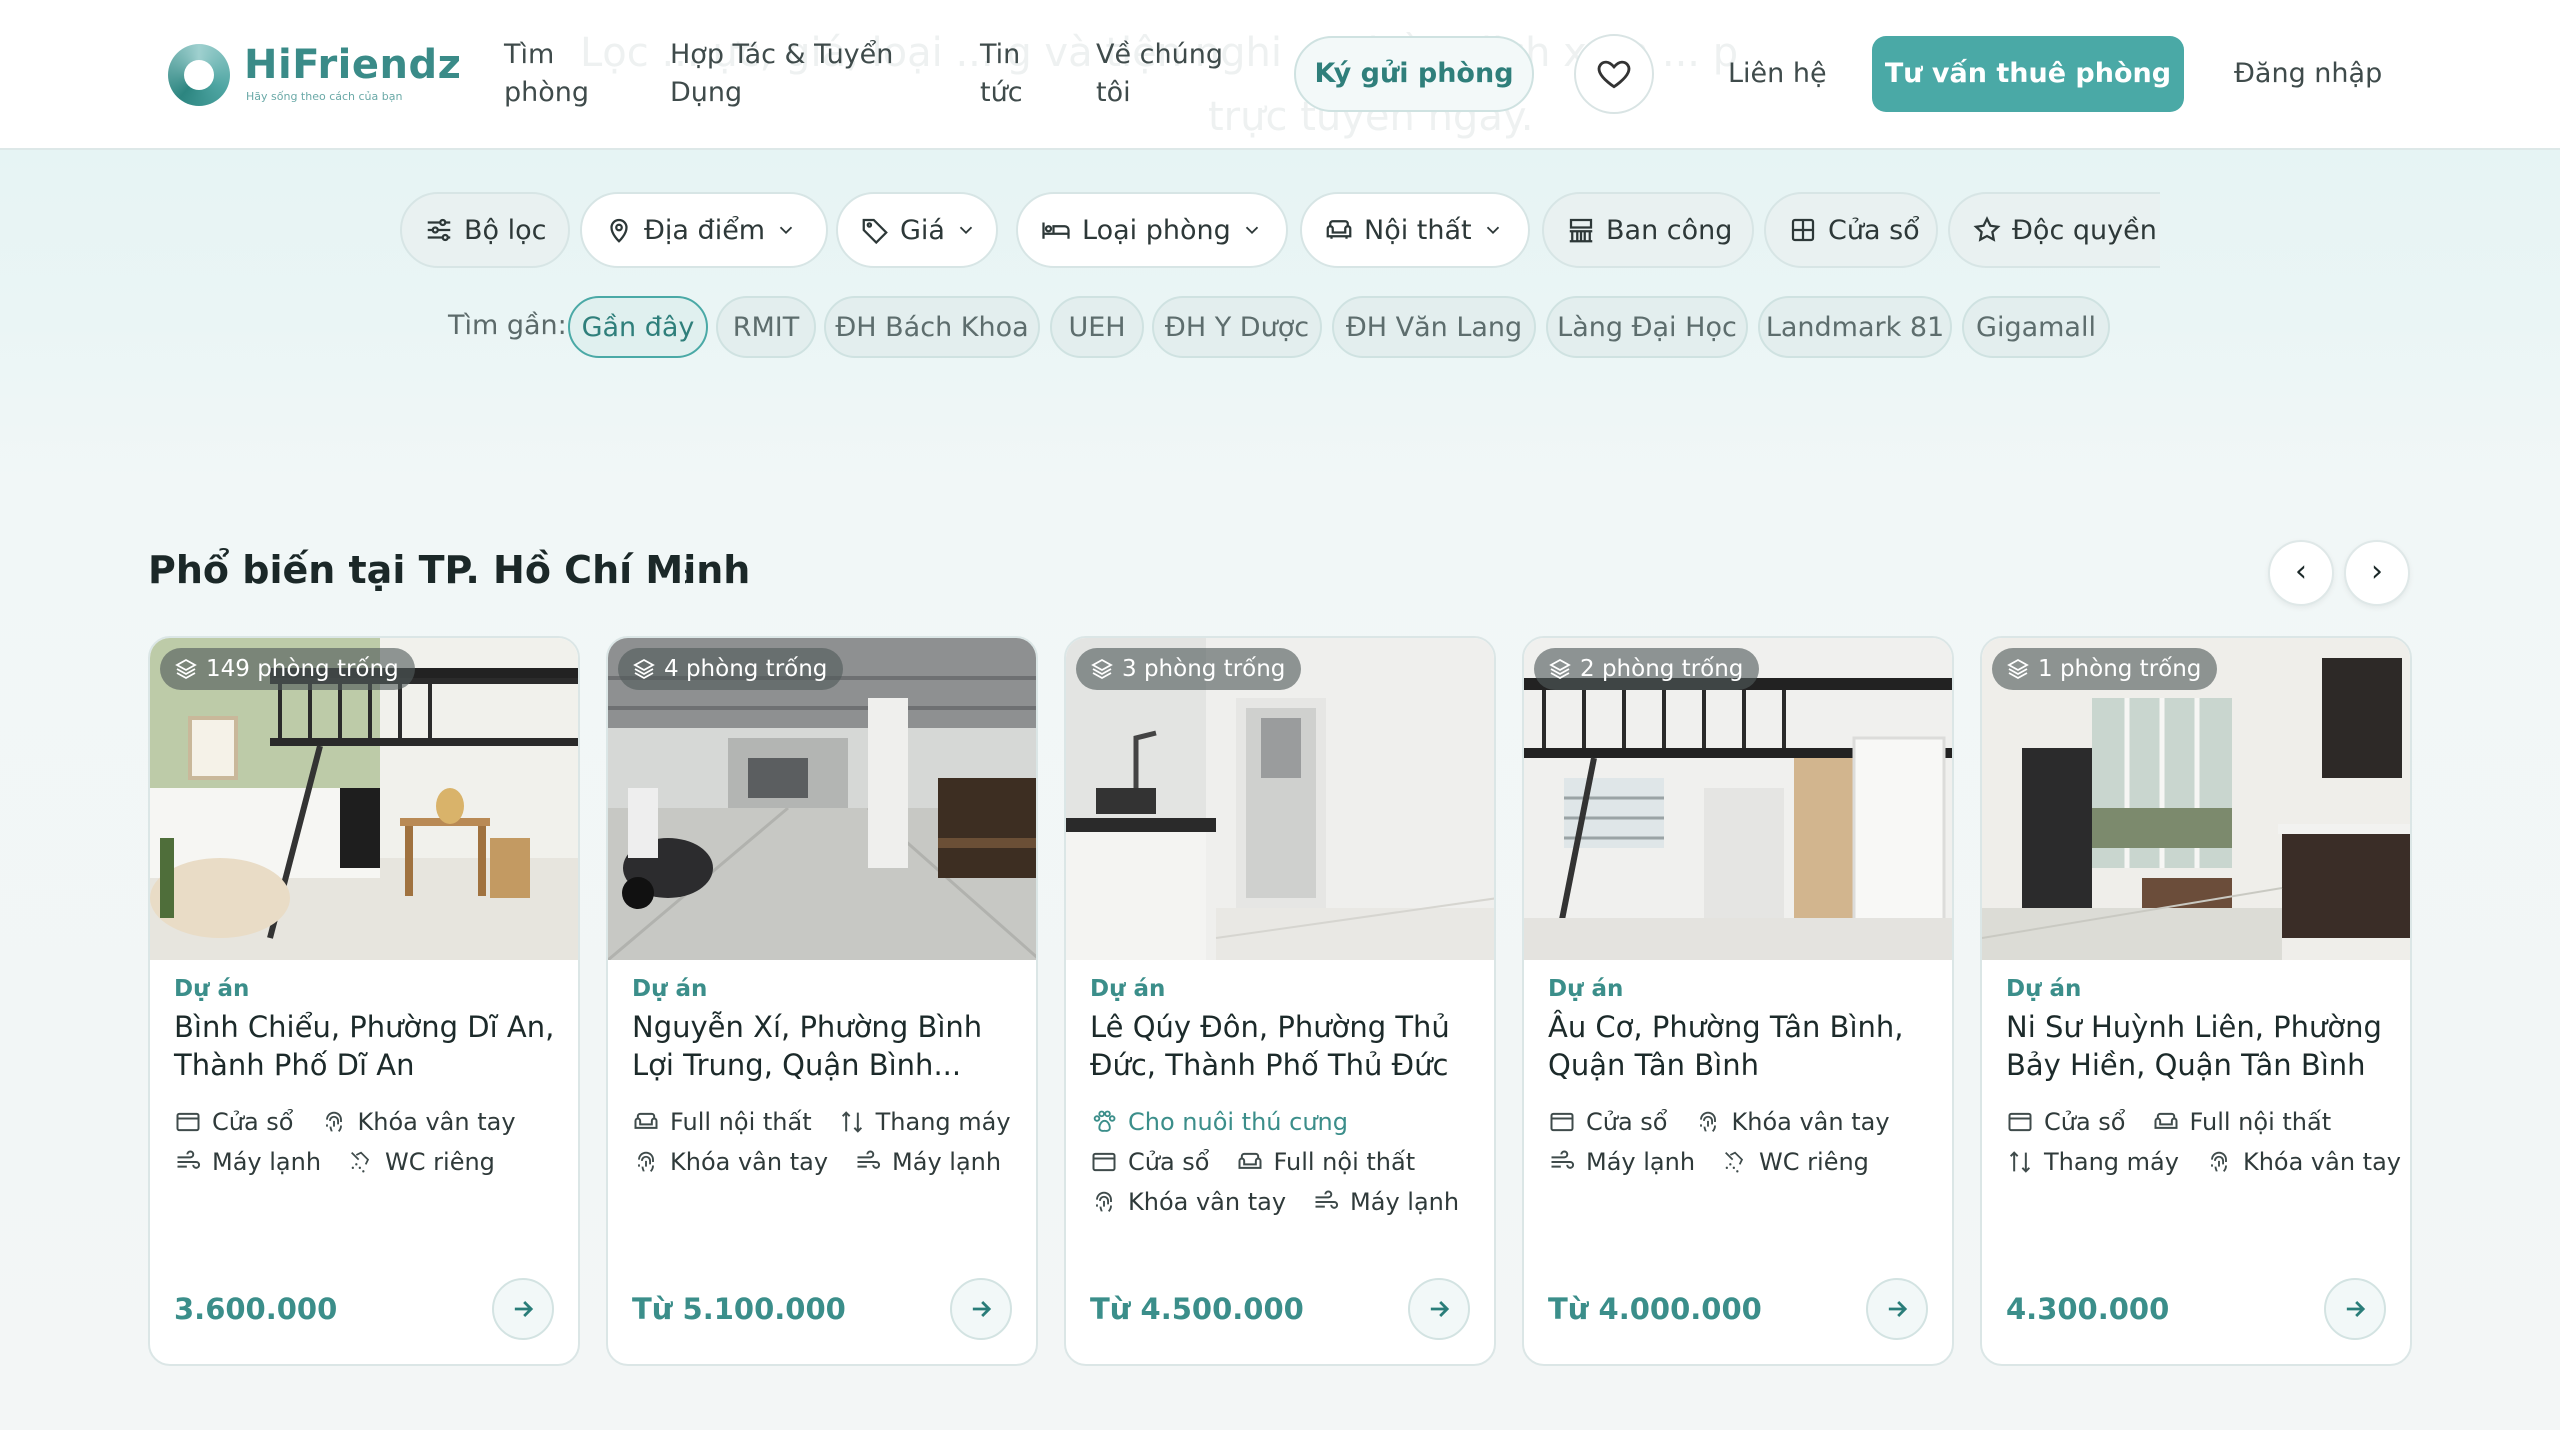 This screenshot has width=2560, height=1430. What do you see at coordinates (546, 74) in the screenshot?
I see `nav-tim-phong: Tìm phòng` at bounding box center [546, 74].